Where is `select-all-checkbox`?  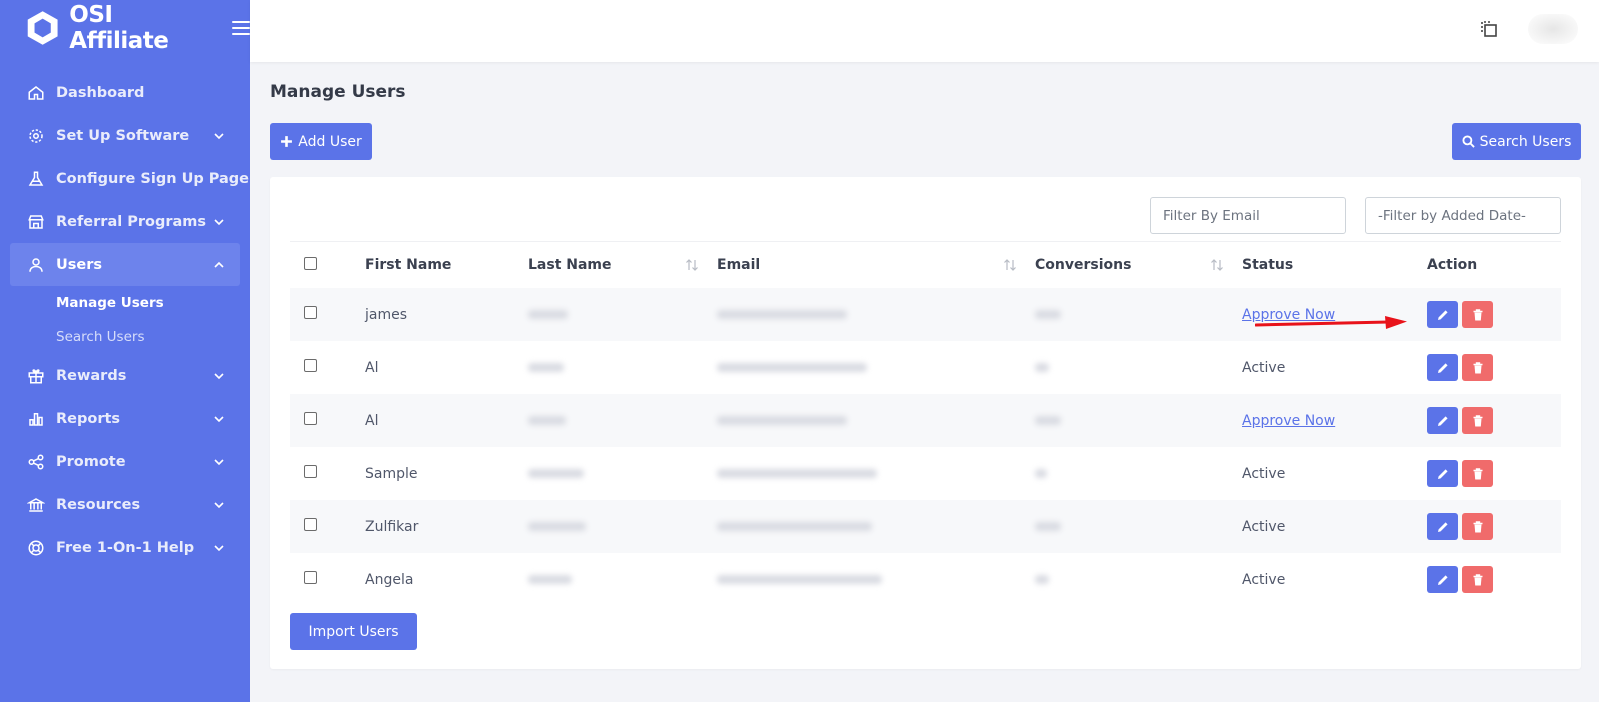
select-all-checkbox is located at coordinates (310, 263).